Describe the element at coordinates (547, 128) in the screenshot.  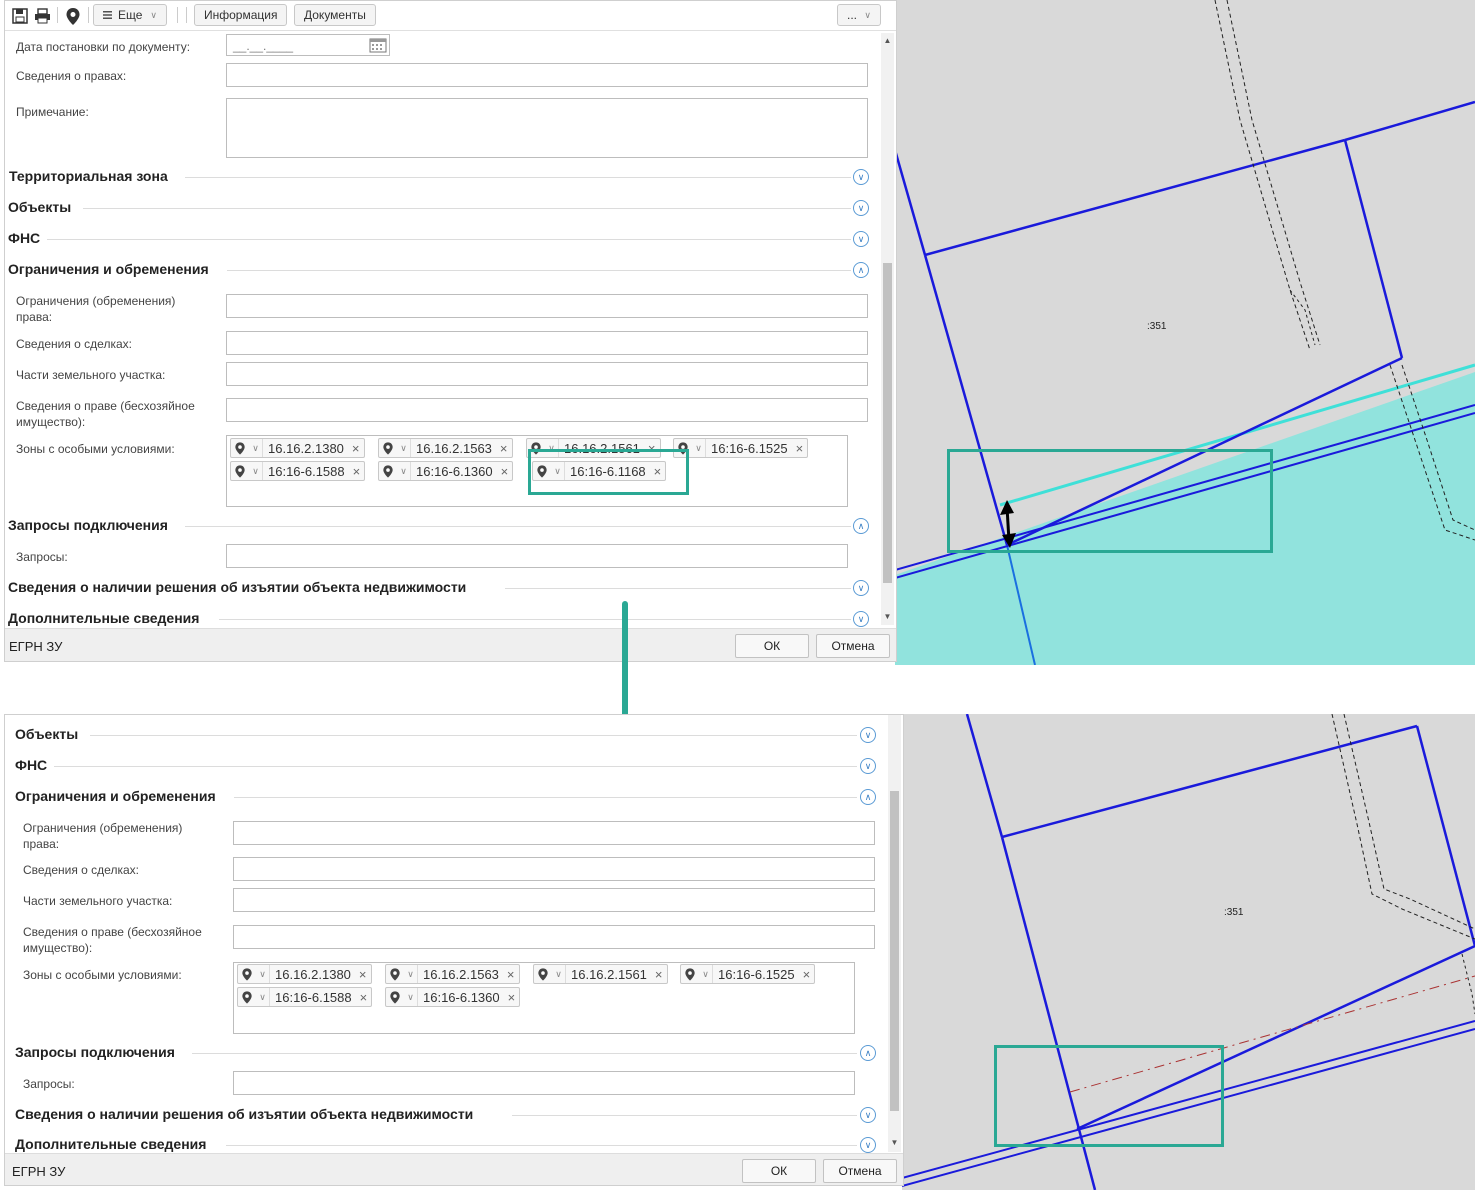
I see `note-textarea` at that location.